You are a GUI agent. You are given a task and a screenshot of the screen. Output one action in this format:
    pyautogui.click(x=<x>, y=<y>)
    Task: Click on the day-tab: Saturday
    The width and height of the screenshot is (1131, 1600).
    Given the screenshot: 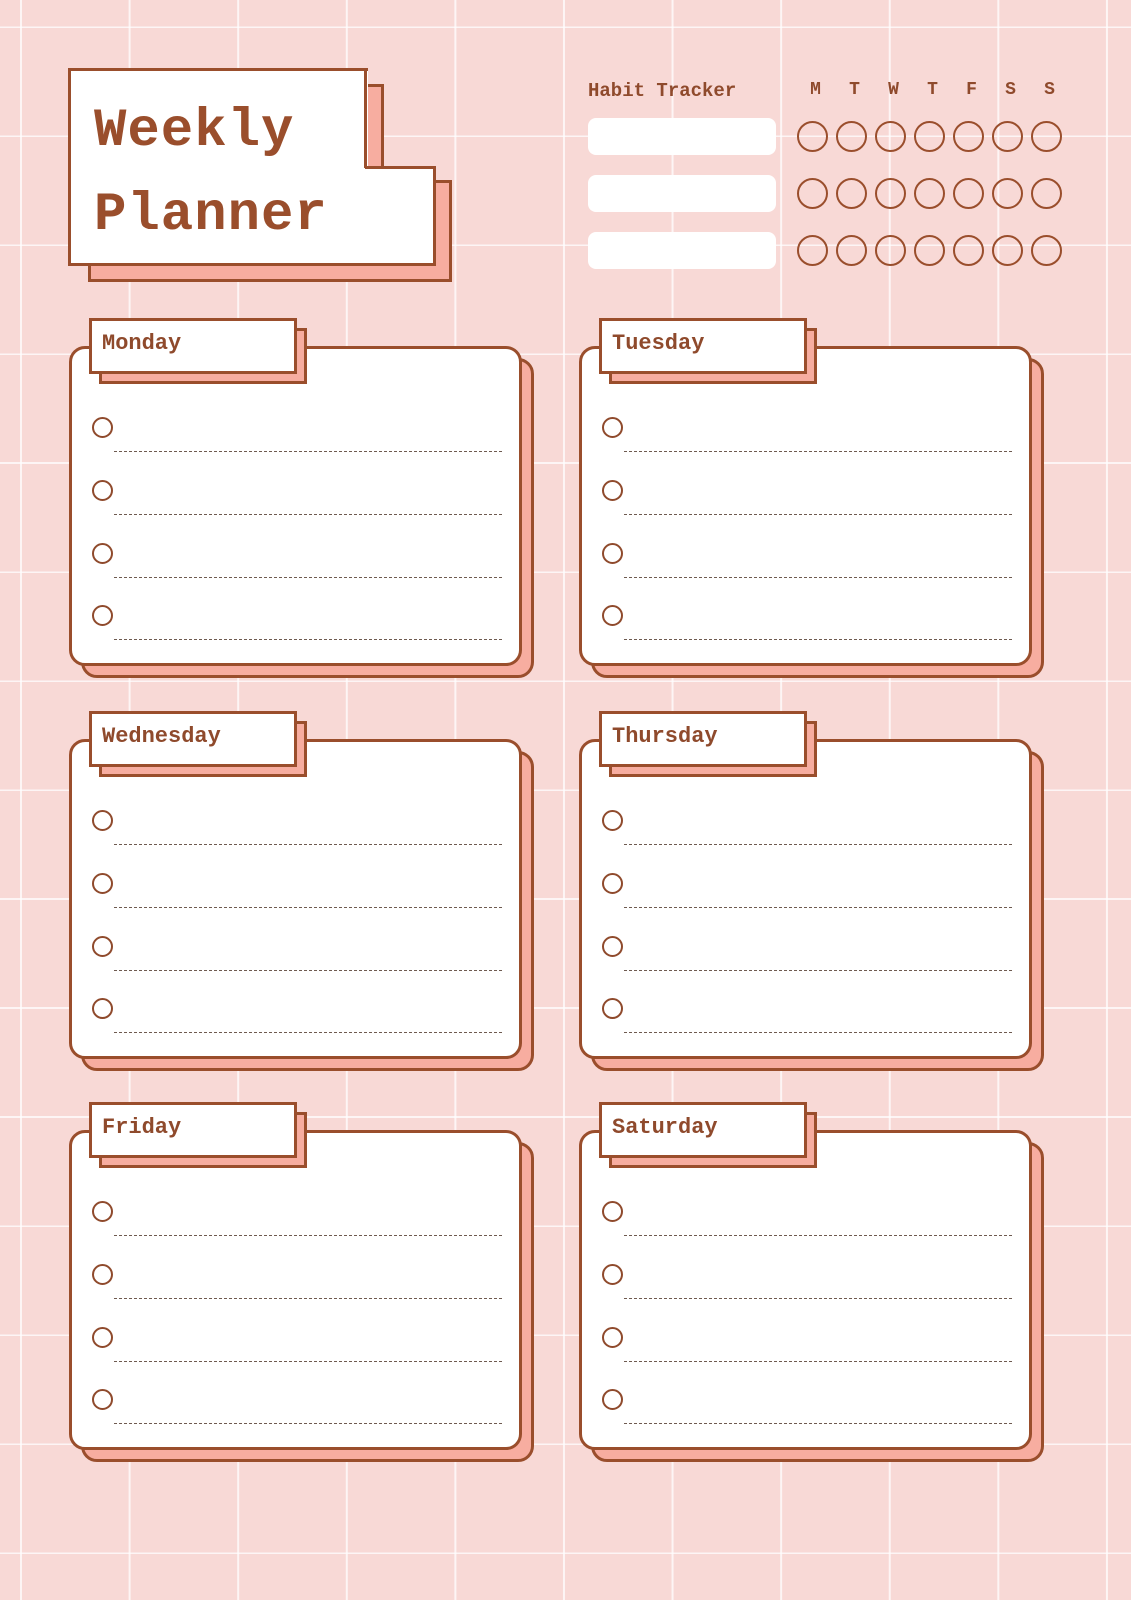 What is the action you would take?
    pyautogui.click(x=703, y=1130)
    